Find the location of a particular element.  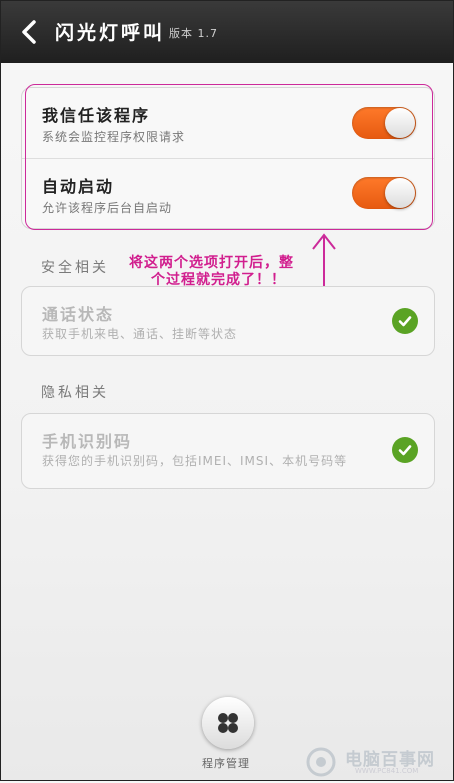

app-manager-button is located at coordinates (228, 723).